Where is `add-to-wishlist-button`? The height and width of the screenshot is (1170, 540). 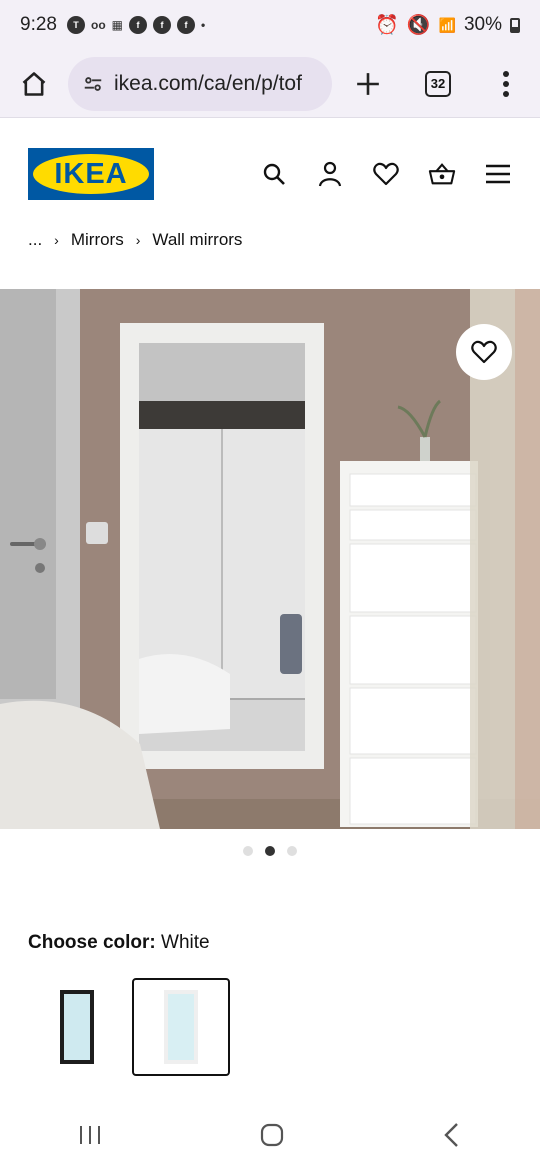 add-to-wishlist-button is located at coordinates (484, 352).